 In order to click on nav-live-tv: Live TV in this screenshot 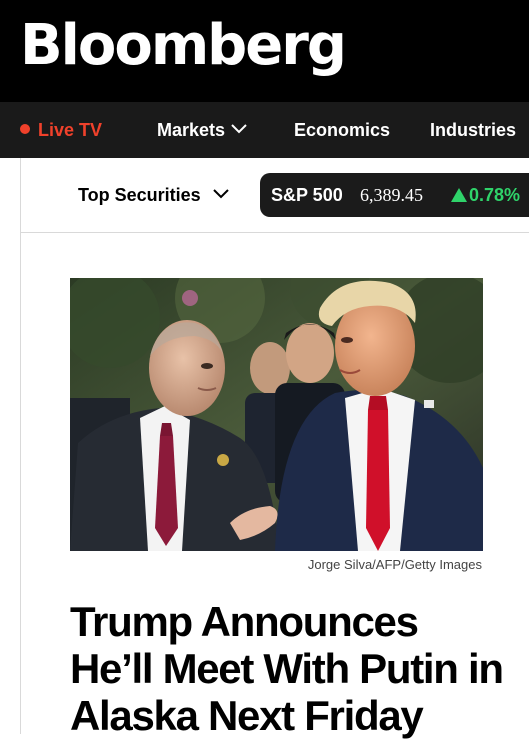, I will do `click(61, 130)`.